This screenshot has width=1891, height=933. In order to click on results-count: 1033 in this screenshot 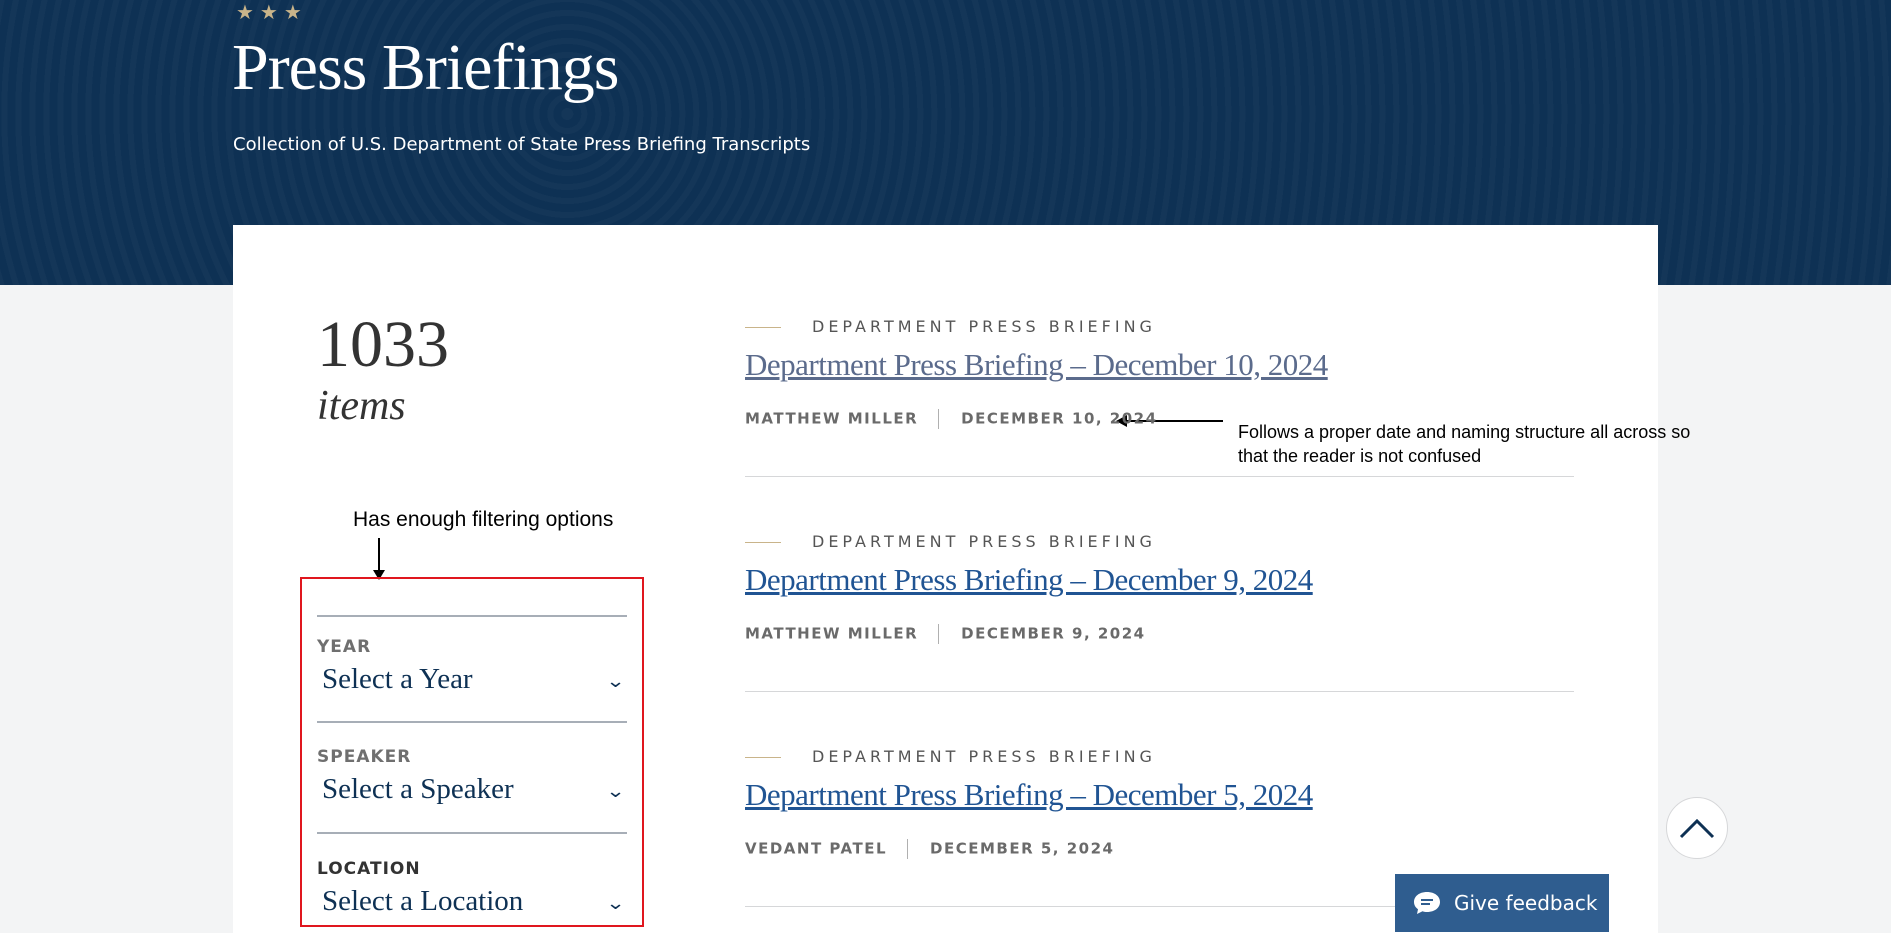, I will do `click(383, 344)`.